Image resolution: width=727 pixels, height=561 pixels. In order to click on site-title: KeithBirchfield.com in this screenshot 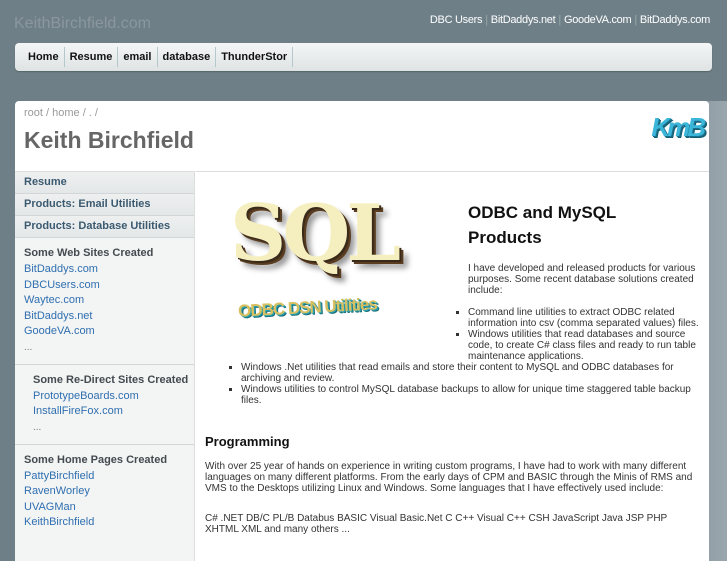, I will do `click(82, 24)`.